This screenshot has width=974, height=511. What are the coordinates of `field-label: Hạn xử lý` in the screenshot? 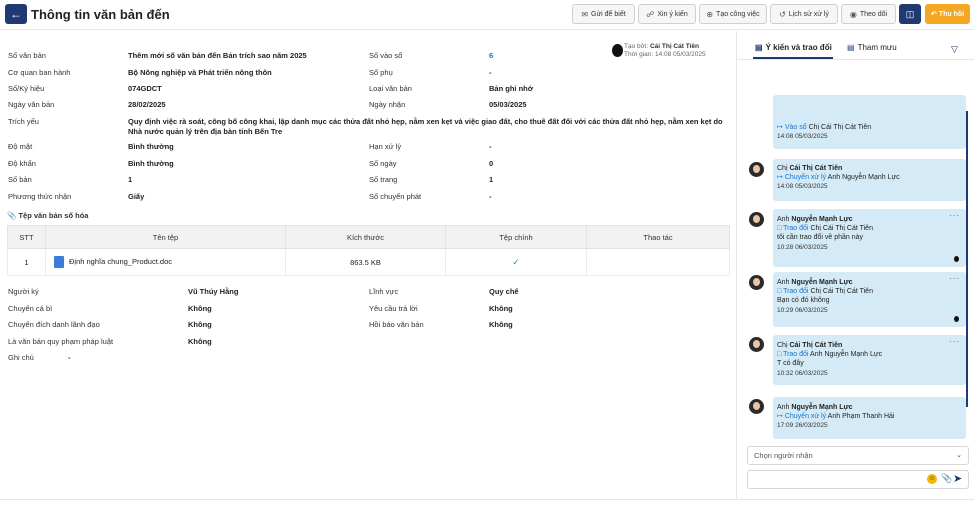 It's located at (385, 146).